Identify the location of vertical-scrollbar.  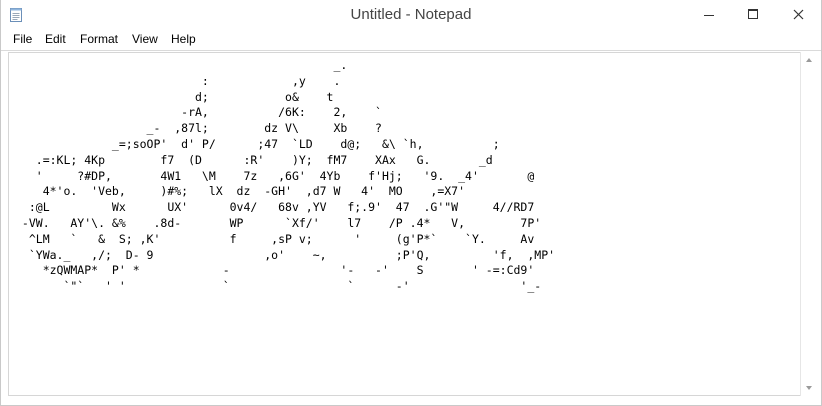
(808, 224).